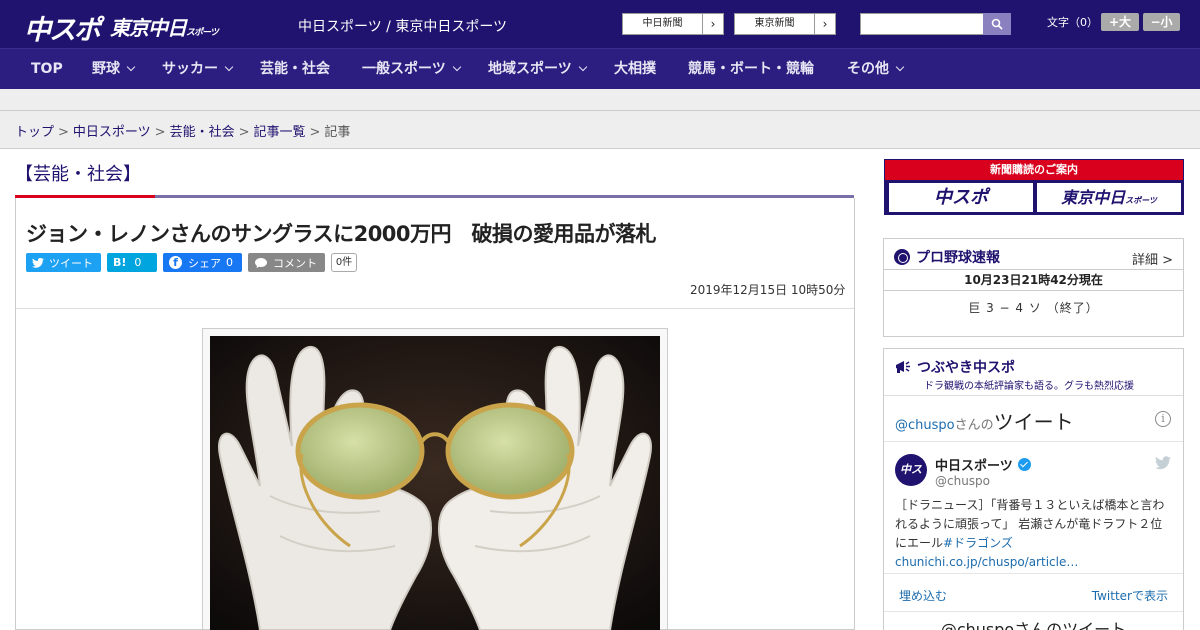  I want to click on font-size-label: 文字（0）, so click(1072, 22).